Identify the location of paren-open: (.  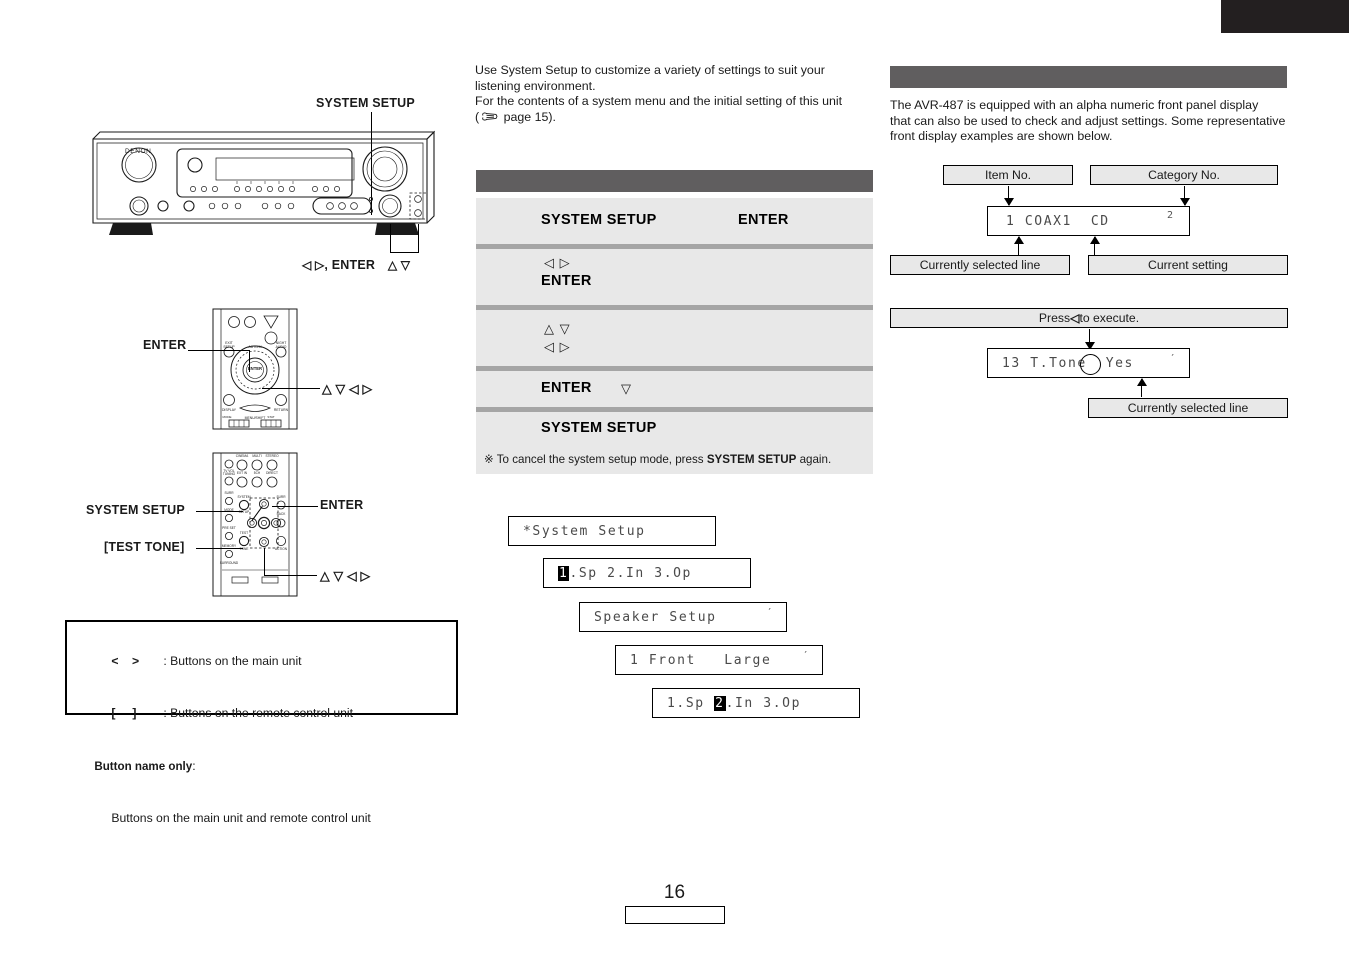
(477, 116).